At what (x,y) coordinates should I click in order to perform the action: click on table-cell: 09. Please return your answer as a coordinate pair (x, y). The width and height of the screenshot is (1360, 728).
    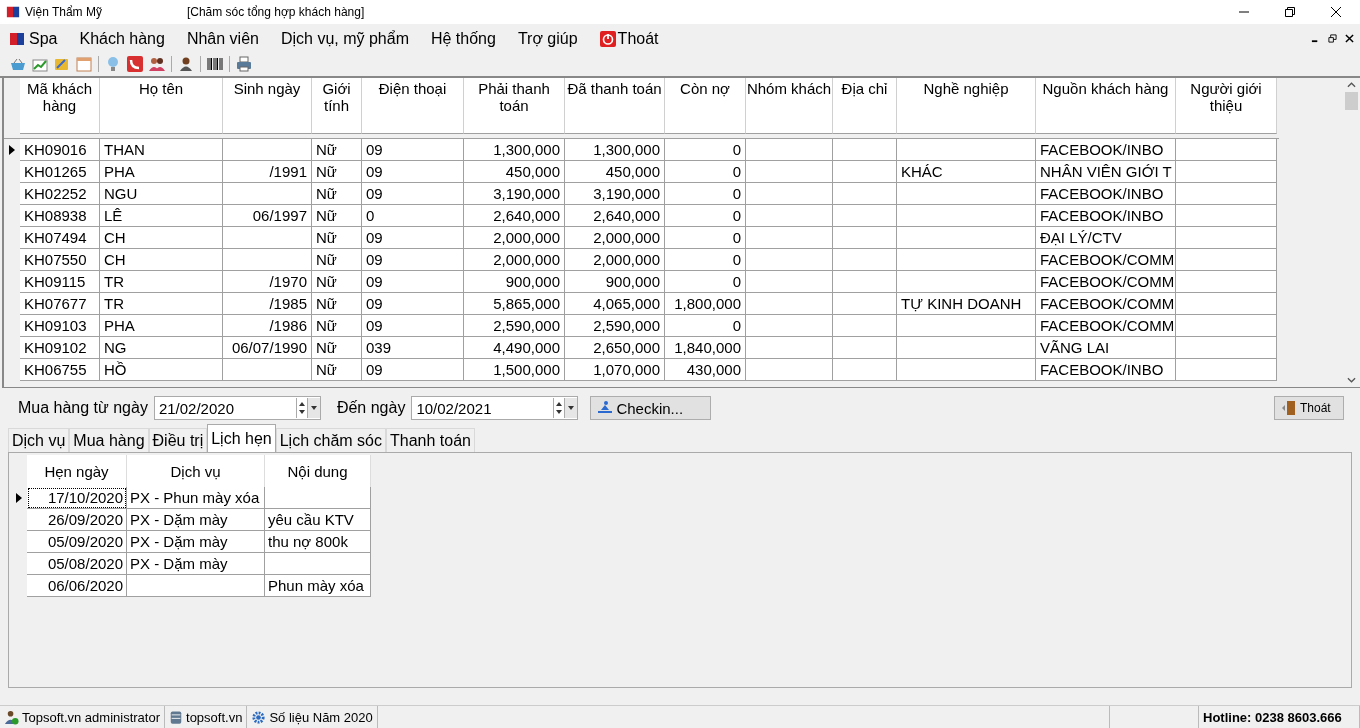
    Looking at the image, I should click on (413, 326).